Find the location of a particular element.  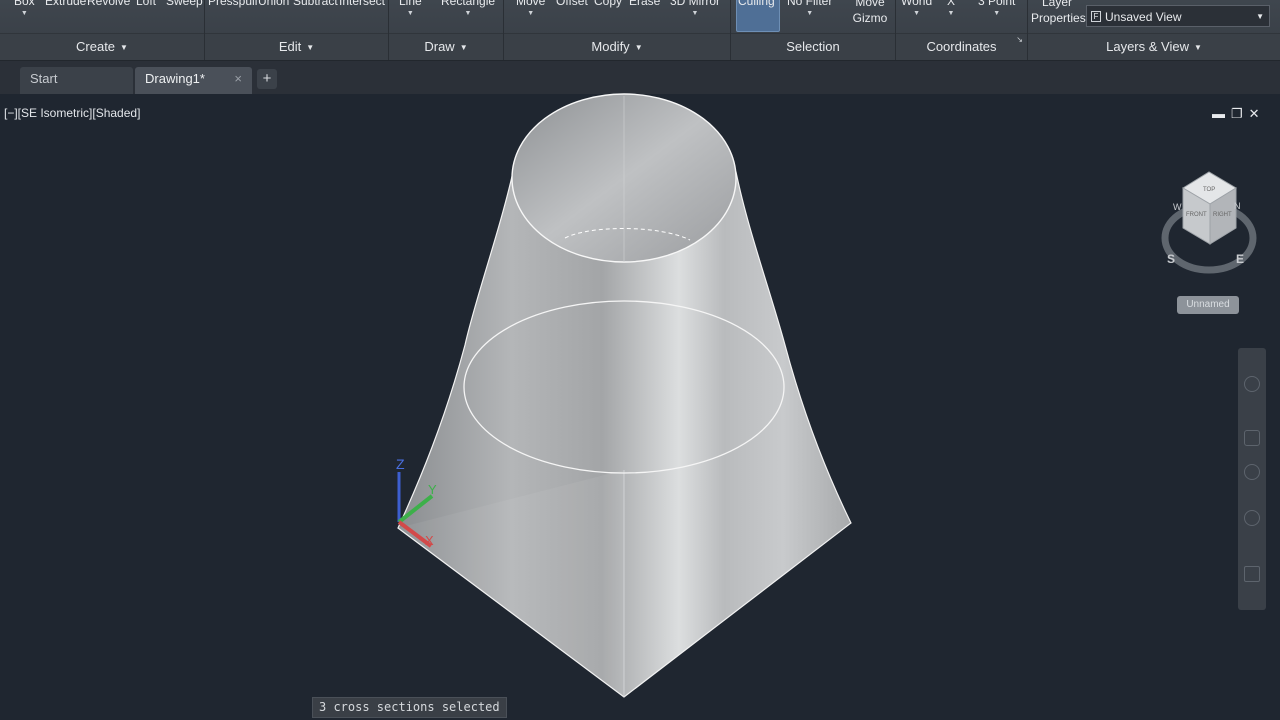

compass-e-label: E is located at coordinates (1240, 259).